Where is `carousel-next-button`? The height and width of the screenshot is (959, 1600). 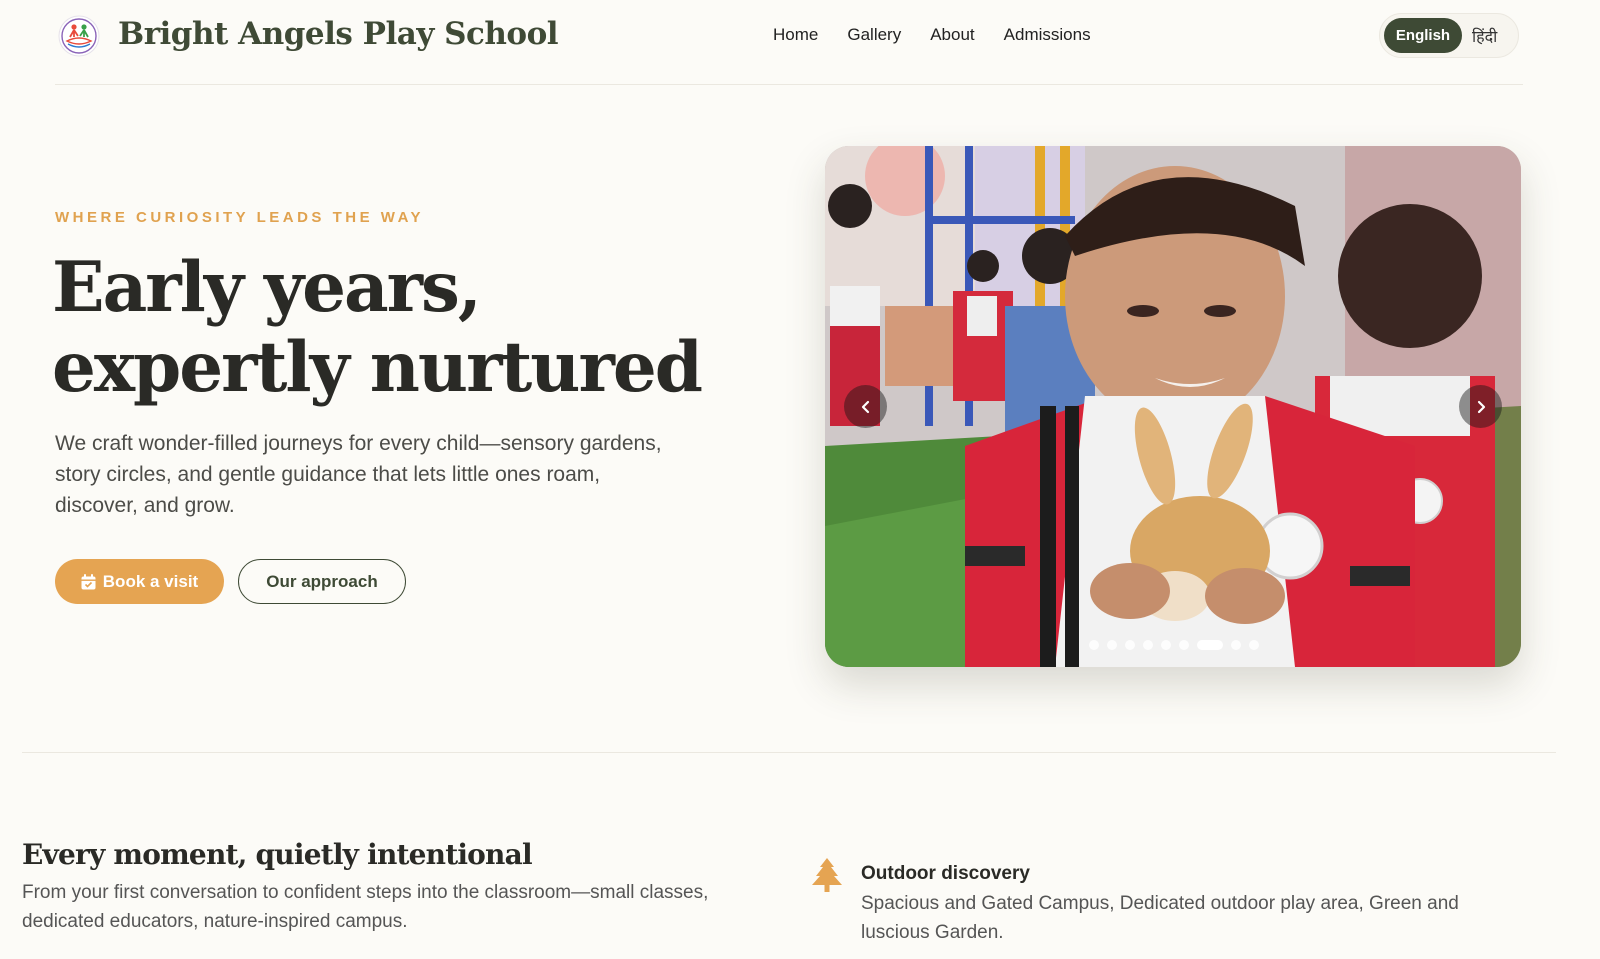
carousel-next-button is located at coordinates (1480, 406).